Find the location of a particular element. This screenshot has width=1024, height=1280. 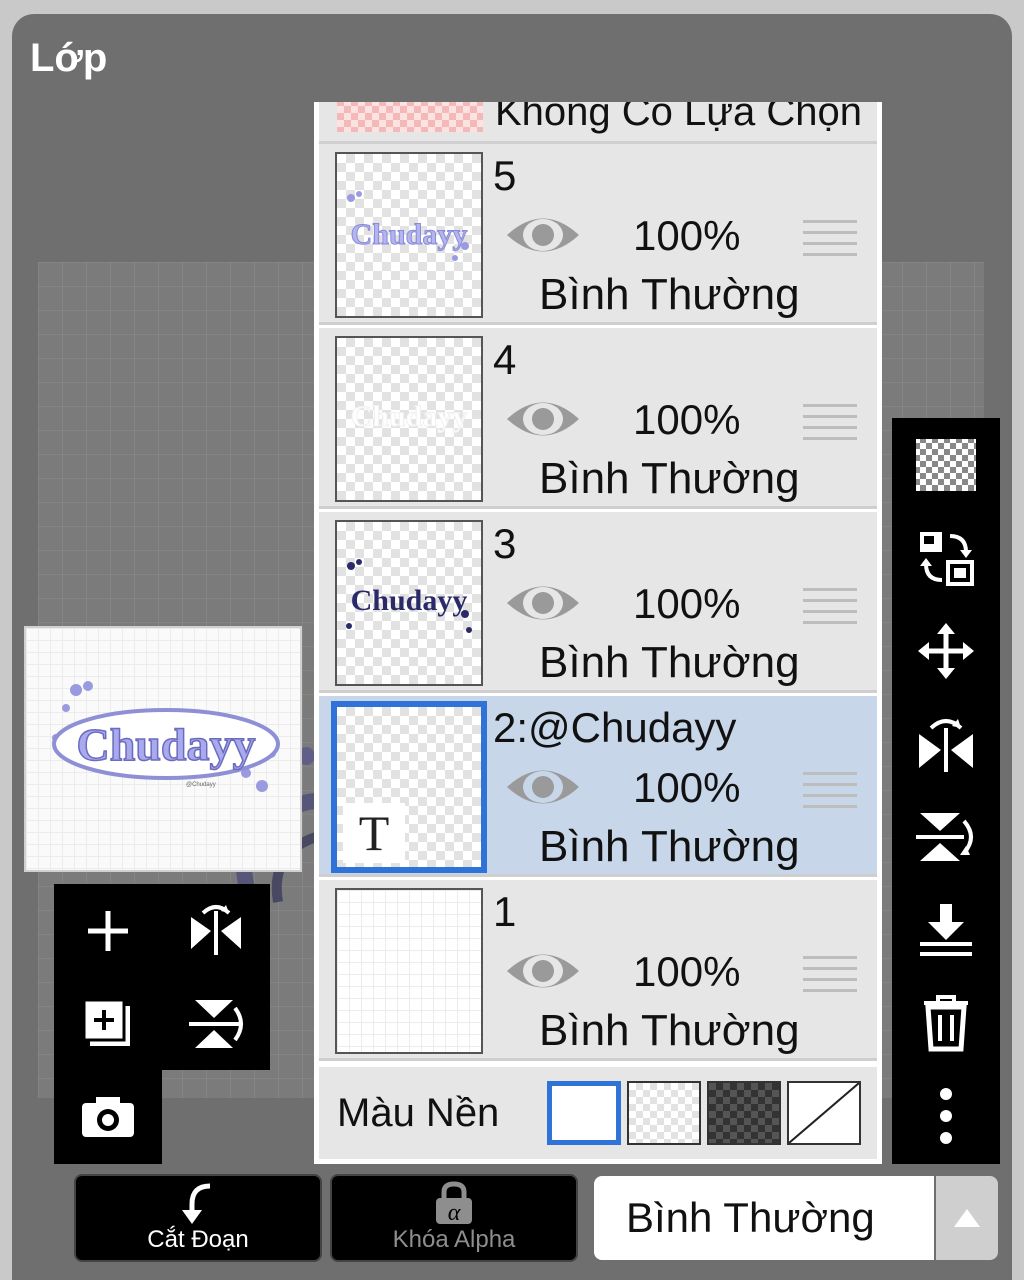

more-vertical-icon is located at coordinates (946, 1115).